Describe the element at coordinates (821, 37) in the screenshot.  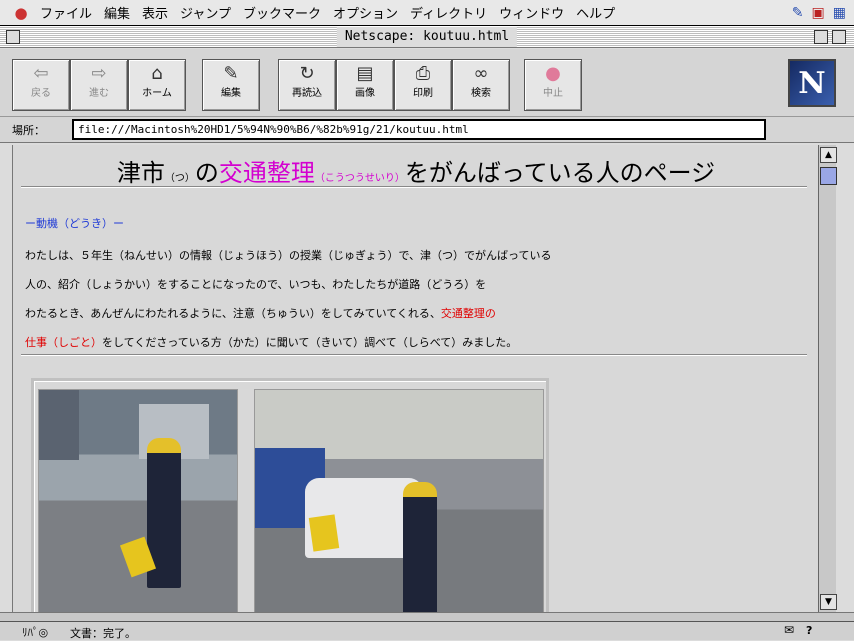
I see `zoom-box-icon` at that location.